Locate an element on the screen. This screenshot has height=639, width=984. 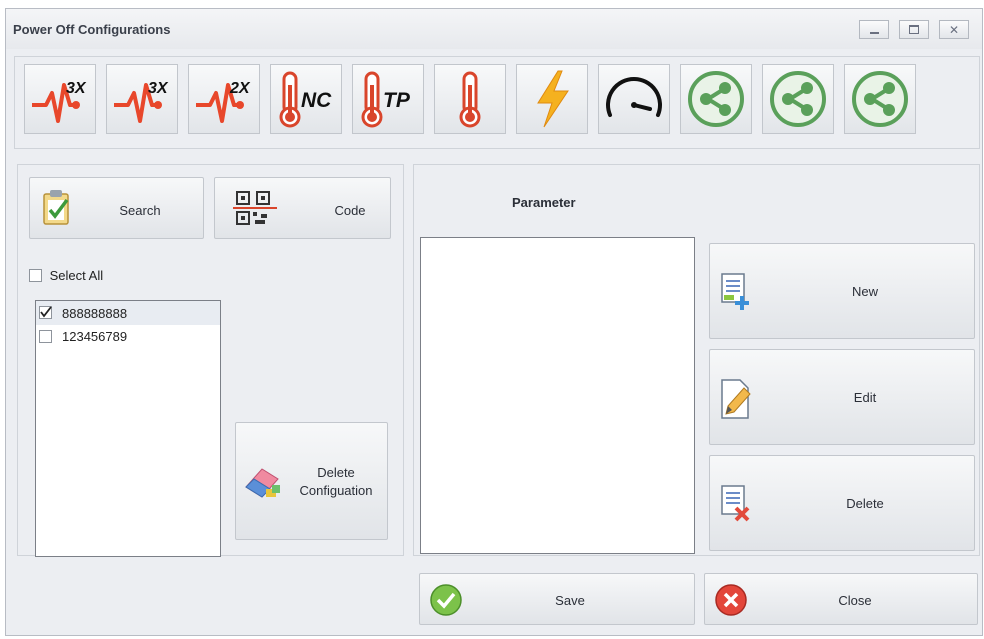
item-checkbox-checked is located at coordinates (45, 312).